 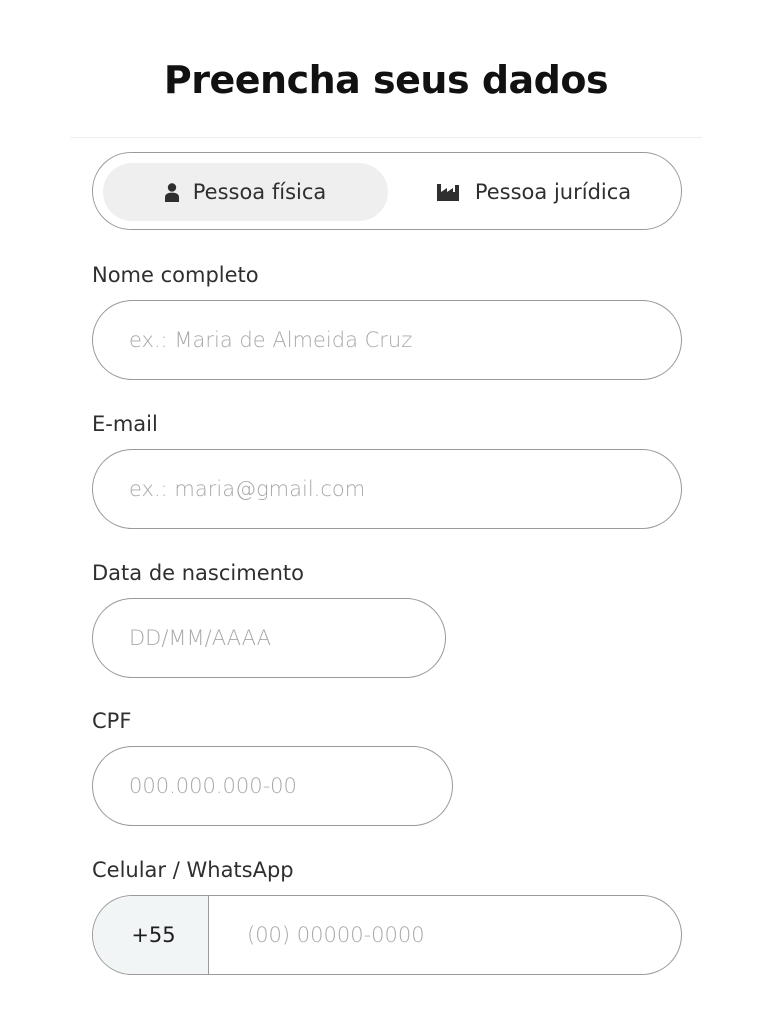 I want to click on page-title: Preencha seus dados, so click(x=386, y=80).